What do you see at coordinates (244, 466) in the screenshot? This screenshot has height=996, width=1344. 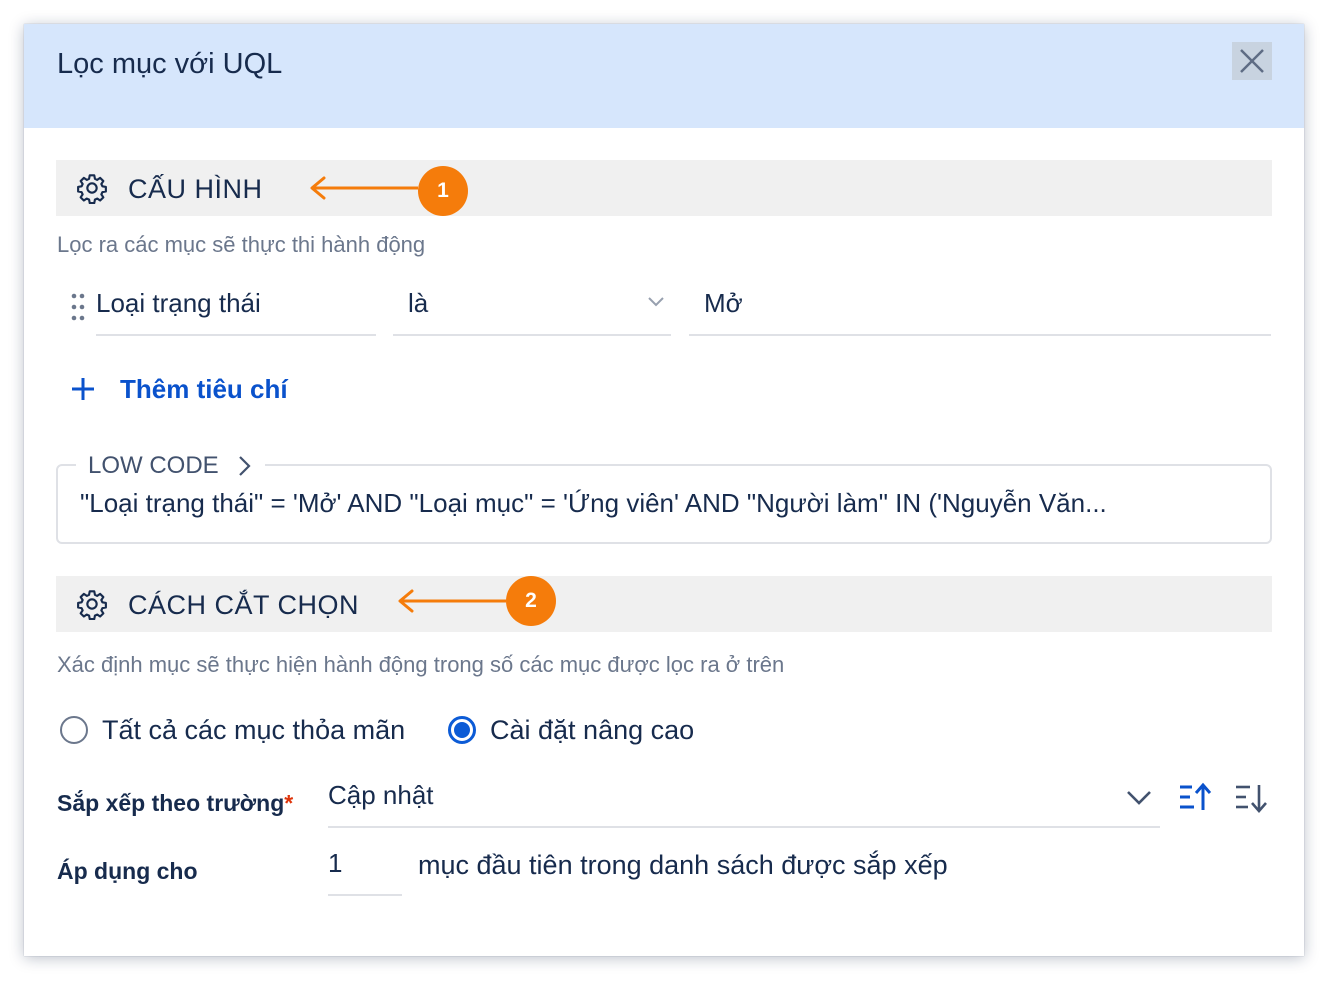 I see `chevron-right-icon` at bounding box center [244, 466].